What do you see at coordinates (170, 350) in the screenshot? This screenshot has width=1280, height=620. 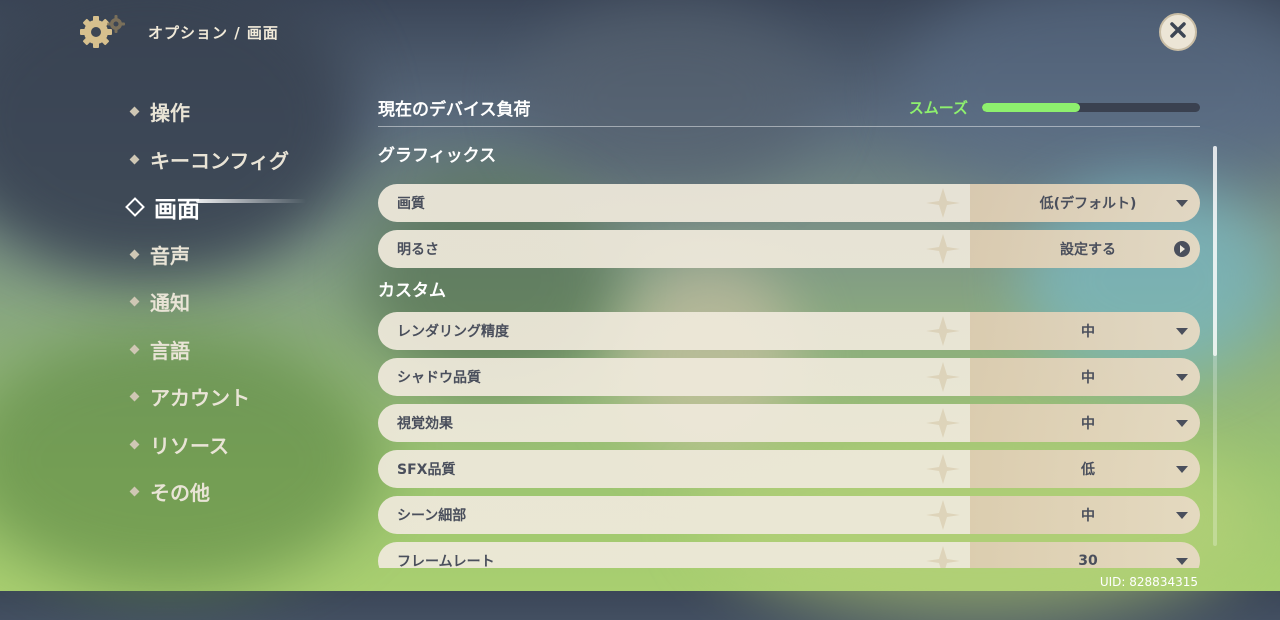 I see `sidebar-item-label: 言語` at bounding box center [170, 350].